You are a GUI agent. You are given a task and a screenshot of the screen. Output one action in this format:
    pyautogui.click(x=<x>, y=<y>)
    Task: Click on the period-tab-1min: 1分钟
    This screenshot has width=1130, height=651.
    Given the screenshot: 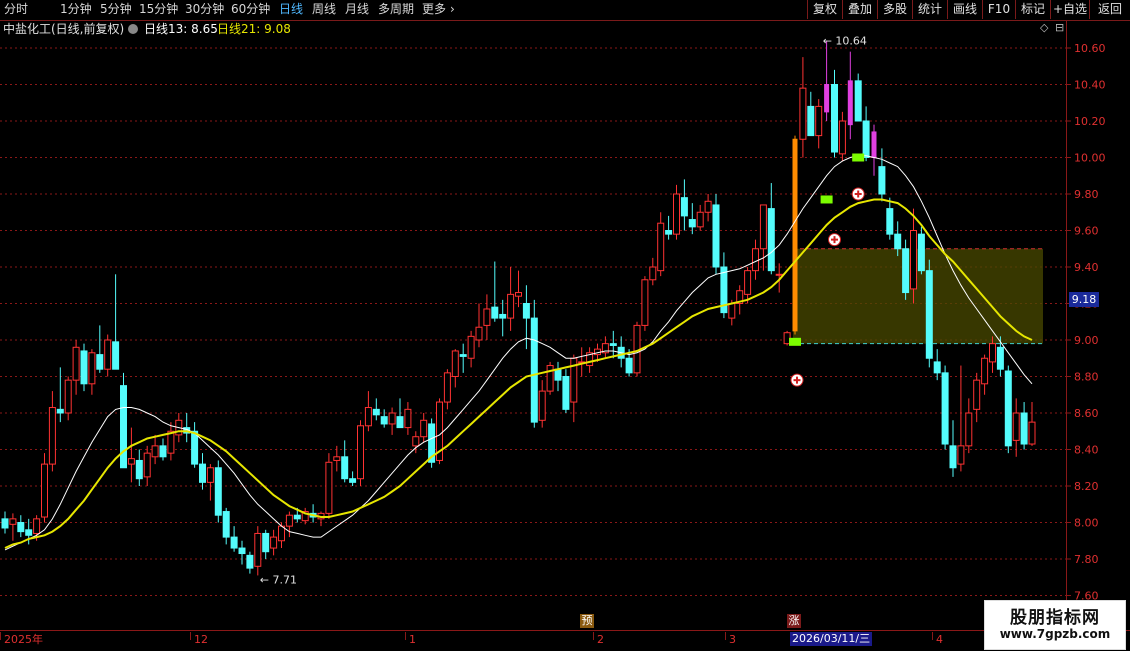 What is the action you would take?
    pyautogui.click(x=76, y=9)
    